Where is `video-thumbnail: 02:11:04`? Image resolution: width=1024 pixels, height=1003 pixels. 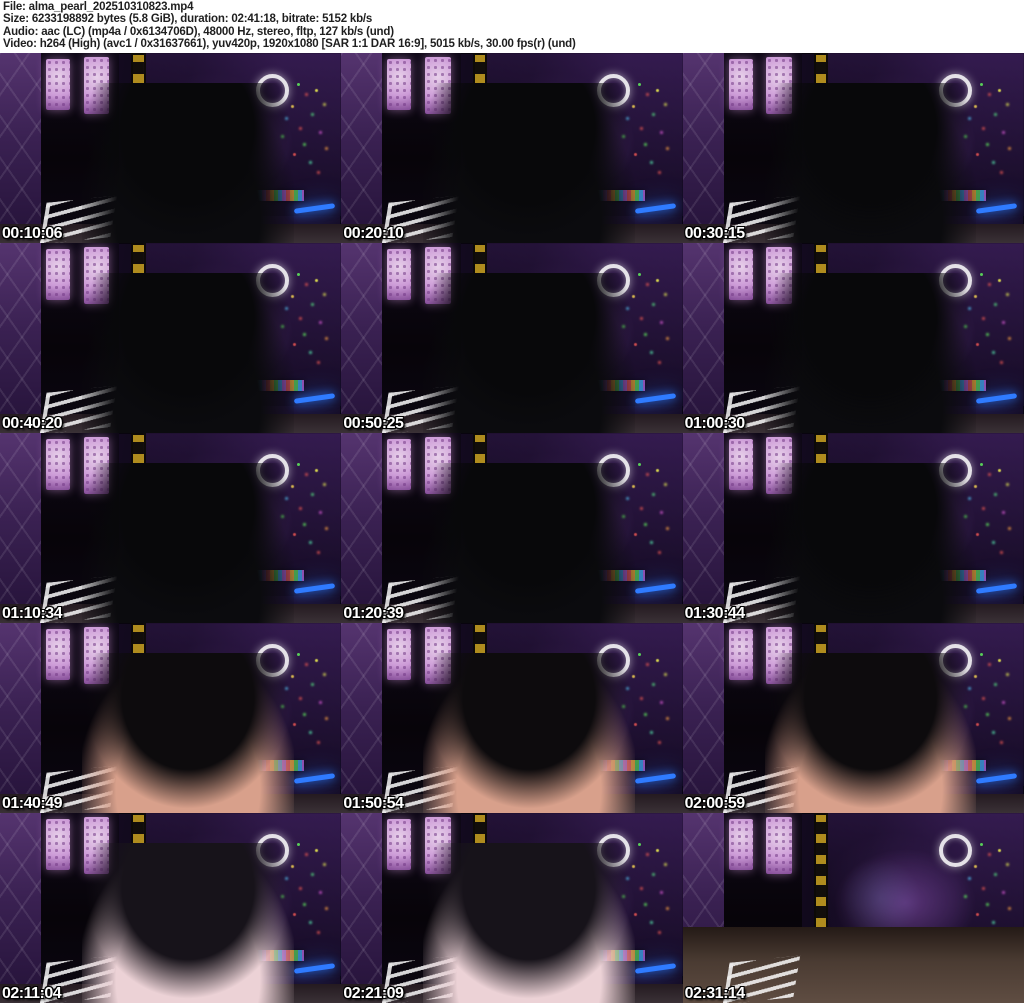
video-thumbnail: 02:11:04 is located at coordinates (171, 908).